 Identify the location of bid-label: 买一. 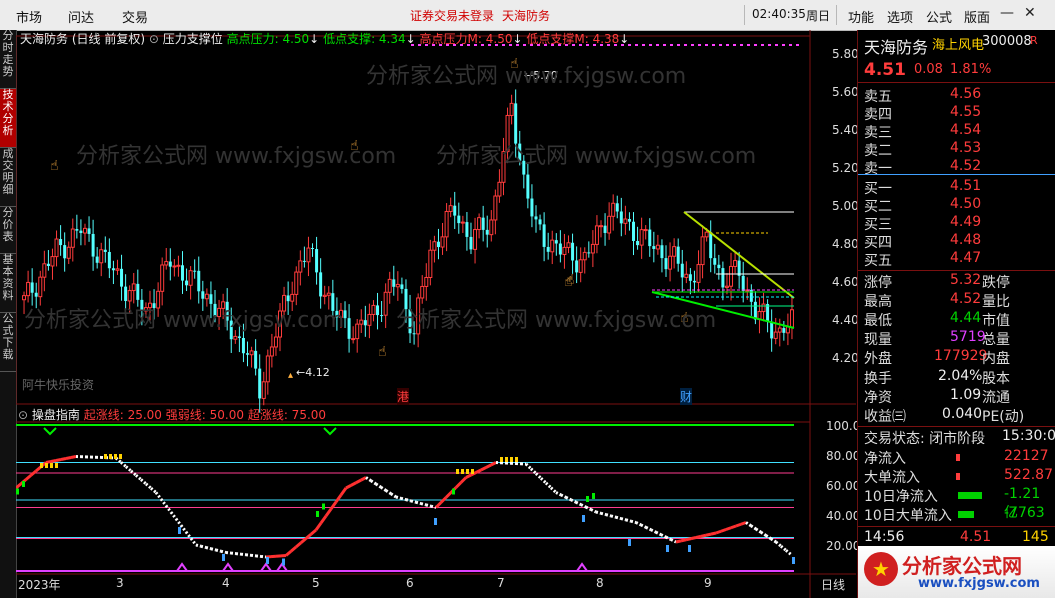
(878, 189).